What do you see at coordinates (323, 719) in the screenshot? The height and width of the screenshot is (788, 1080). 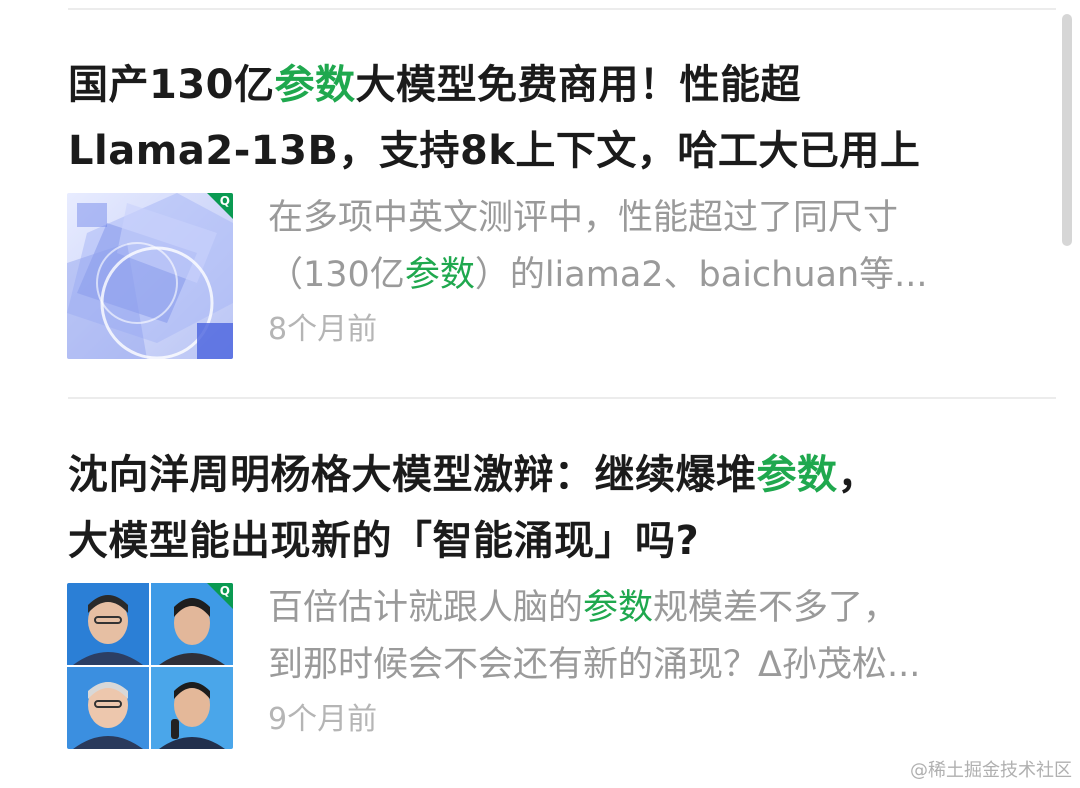 I see `article-time: 9个月前` at bounding box center [323, 719].